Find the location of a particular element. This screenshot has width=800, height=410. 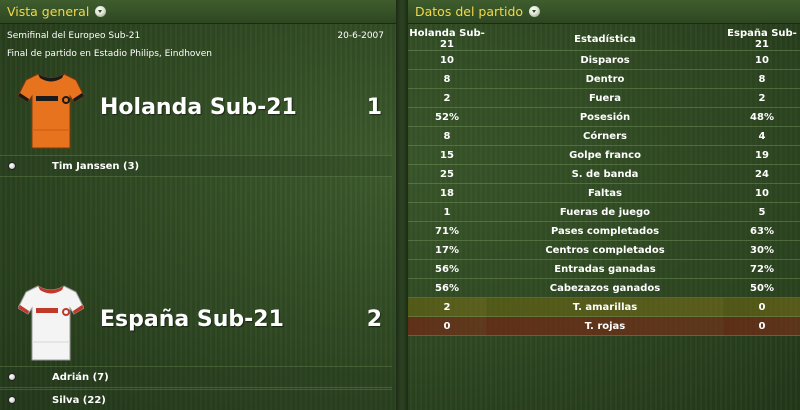

competition-label: Semifinal del Europeo Sub-21 is located at coordinates (74, 36).